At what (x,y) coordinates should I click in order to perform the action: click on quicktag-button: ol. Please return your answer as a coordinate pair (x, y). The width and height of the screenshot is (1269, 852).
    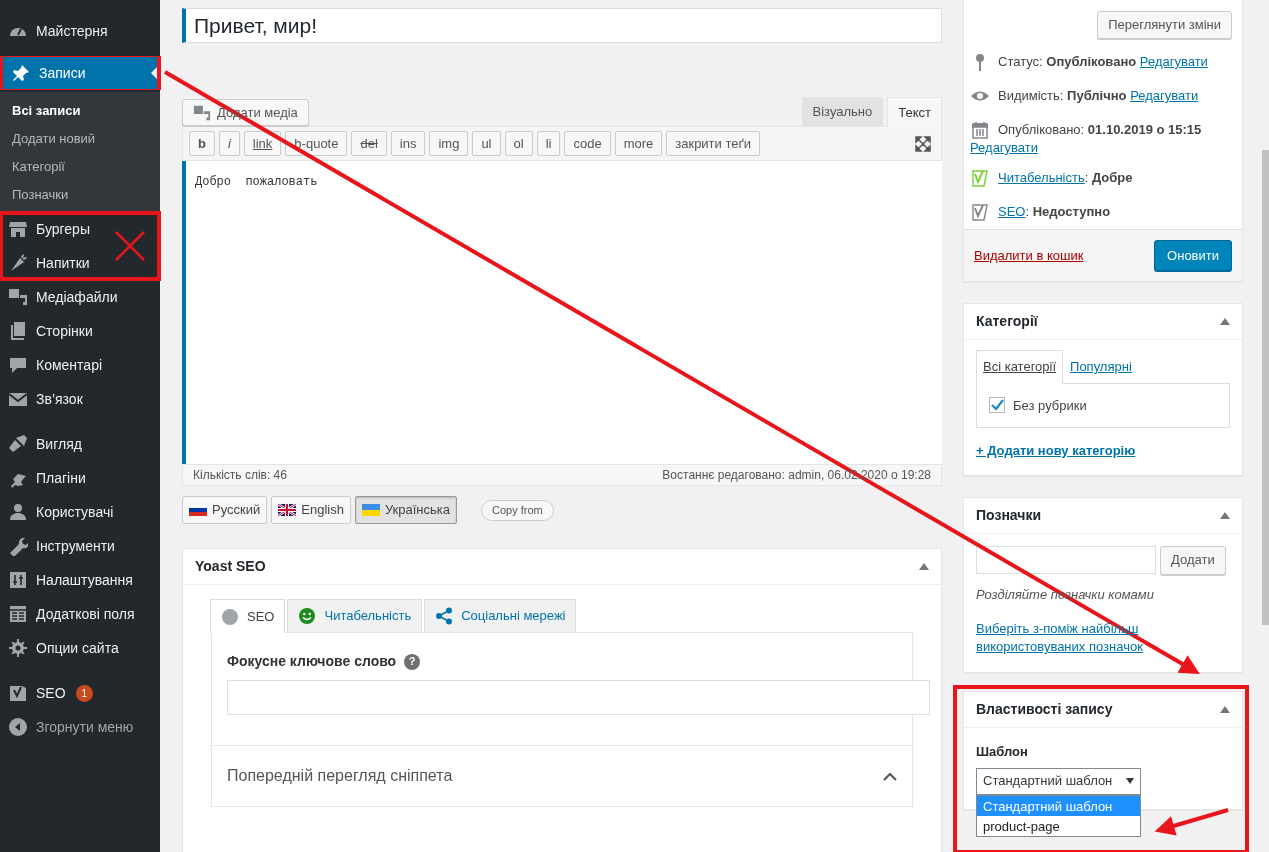
    Looking at the image, I should click on (518, 143).